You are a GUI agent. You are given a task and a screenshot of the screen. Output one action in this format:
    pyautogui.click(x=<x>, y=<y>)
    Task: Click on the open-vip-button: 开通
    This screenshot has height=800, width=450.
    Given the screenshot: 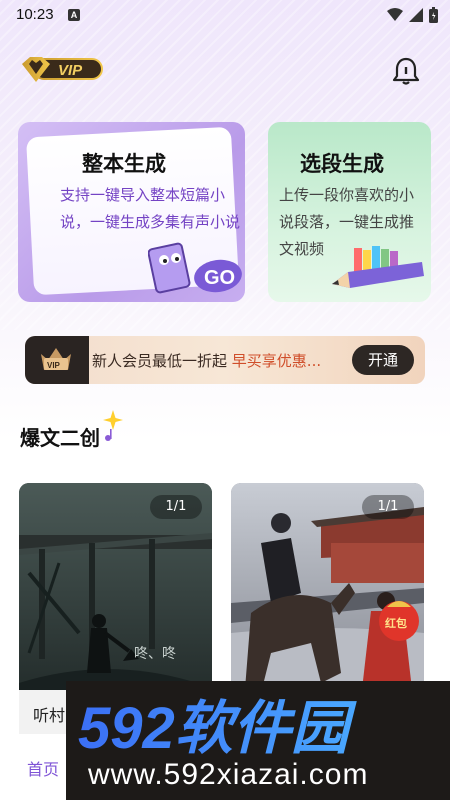 What is the action you would take?
    pyautogui.click(x=383, y=360)
    